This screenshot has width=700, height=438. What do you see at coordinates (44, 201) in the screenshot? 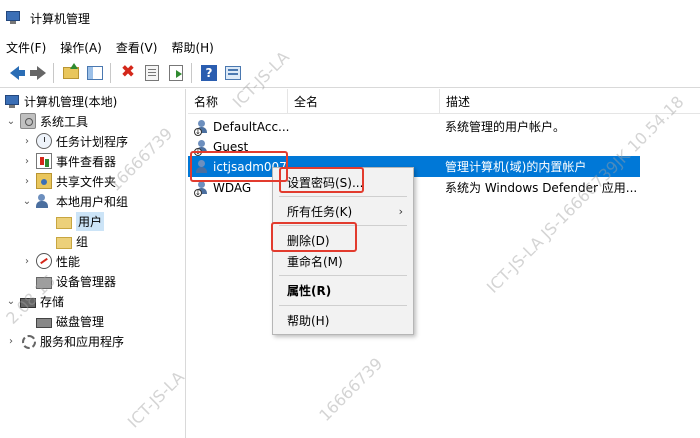
I see `users-icon` at bounding box center [44, 201].